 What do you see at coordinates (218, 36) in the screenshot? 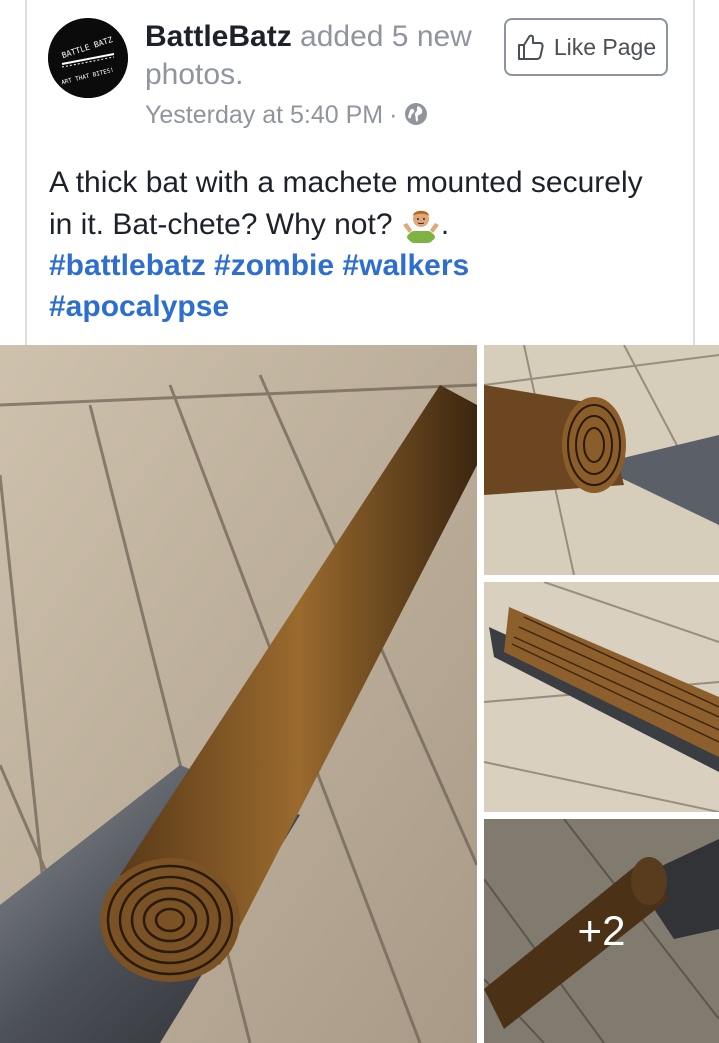
I see `page-name-link: BattleBatz` at bounding box center [218, 36].